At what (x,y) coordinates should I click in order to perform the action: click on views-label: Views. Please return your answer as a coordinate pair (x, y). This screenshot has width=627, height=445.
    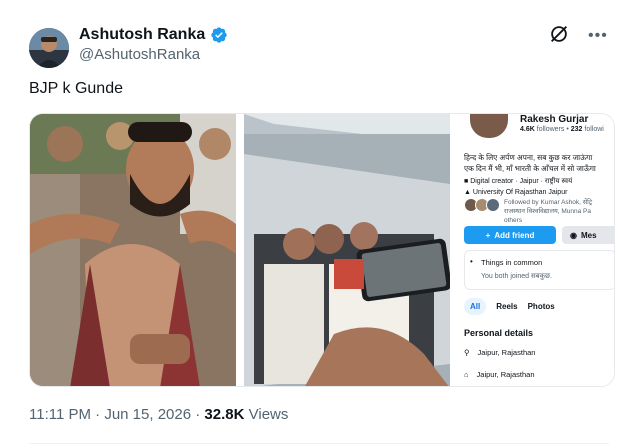
    Looking at the image, I should click on (268, 414).